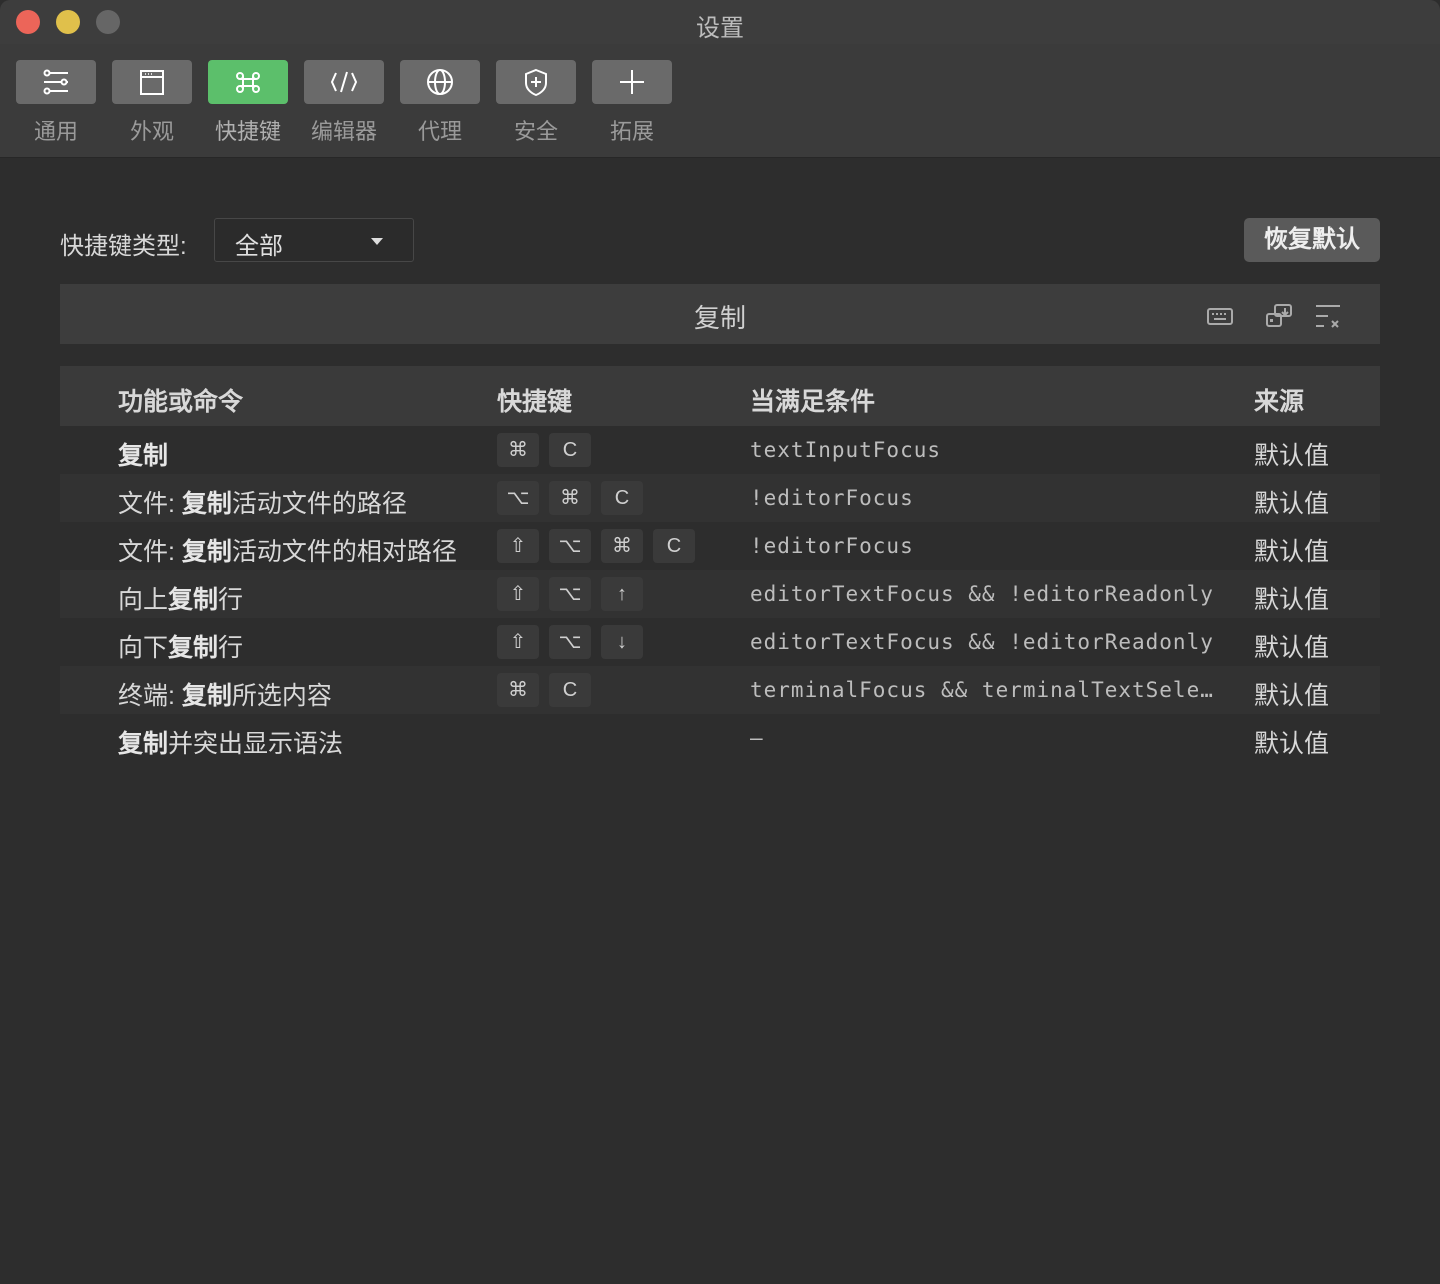 This screenshot has width=1440, height=1284. What do you see at coordinates (622, 642) in the screenshot?
I see `key-cap: ↓` at bounding box center [622, 642].